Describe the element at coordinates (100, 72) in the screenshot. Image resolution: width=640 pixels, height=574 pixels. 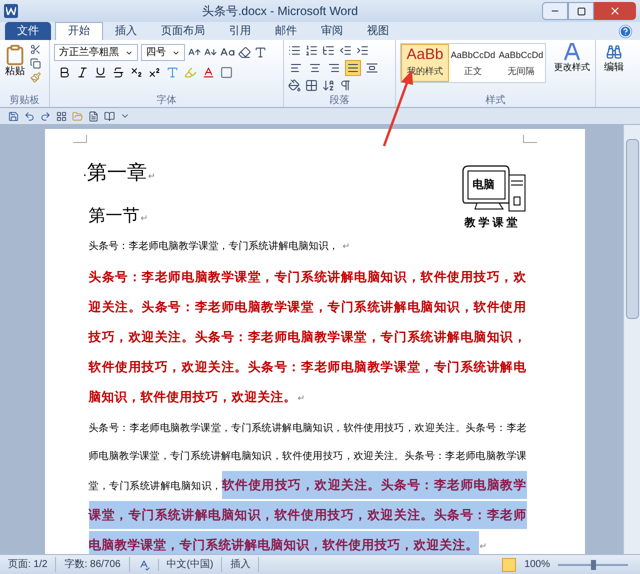
I see `underline-icon` at that location.